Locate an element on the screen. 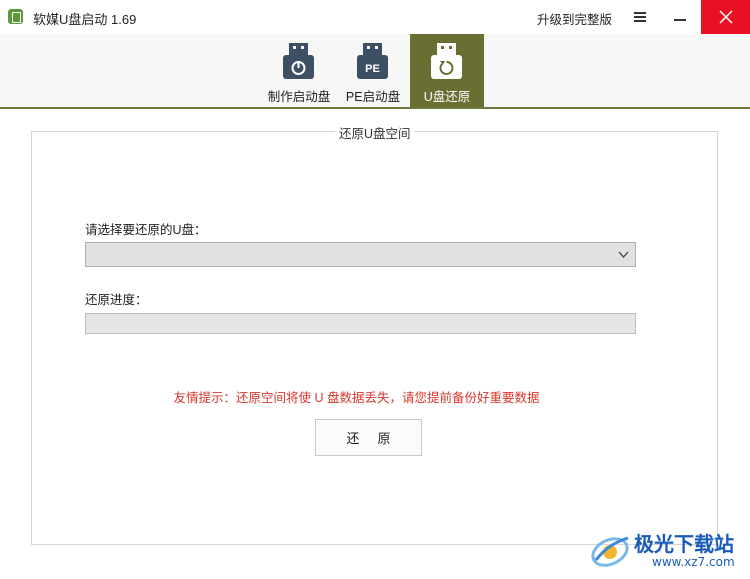 This screenshot has width=750, height=579. toolbar-divider is located at coordinates (375, 108).